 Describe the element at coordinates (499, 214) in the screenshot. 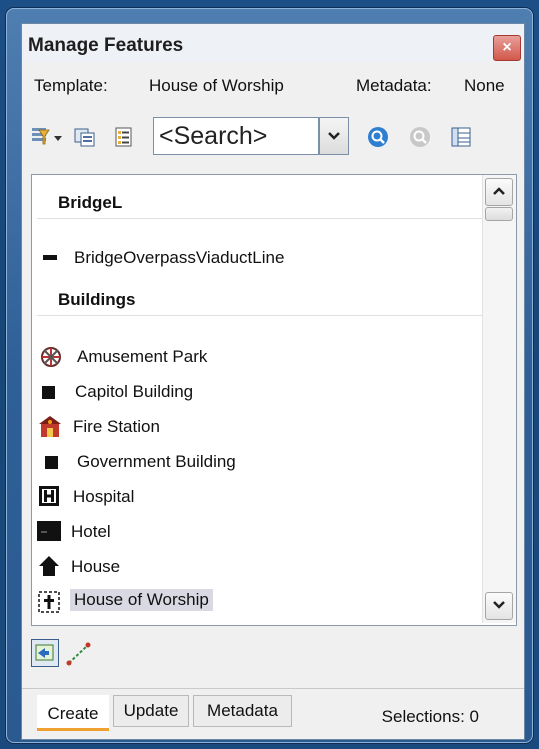

I see `scroll-thumb` at that location.